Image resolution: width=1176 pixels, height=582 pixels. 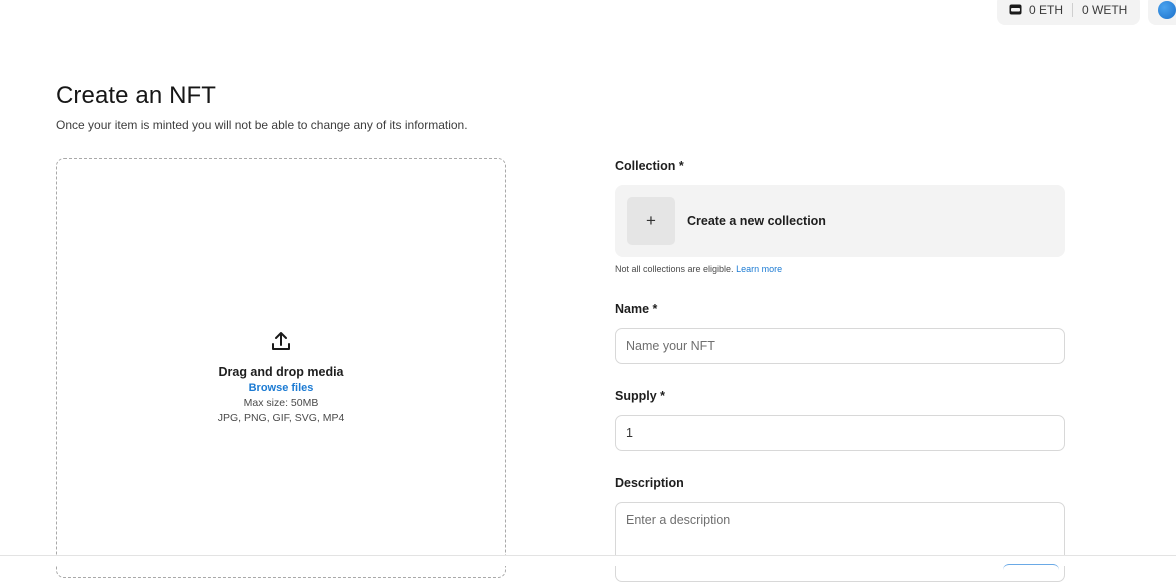 I want to click on account-button, so click(x=1162, y=12).